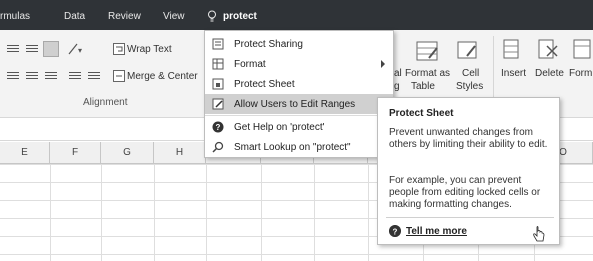  What do you see at coordinates (470, 217) in the screenshot?
I see `tooltip-separator` at bounding box center [470, 217].